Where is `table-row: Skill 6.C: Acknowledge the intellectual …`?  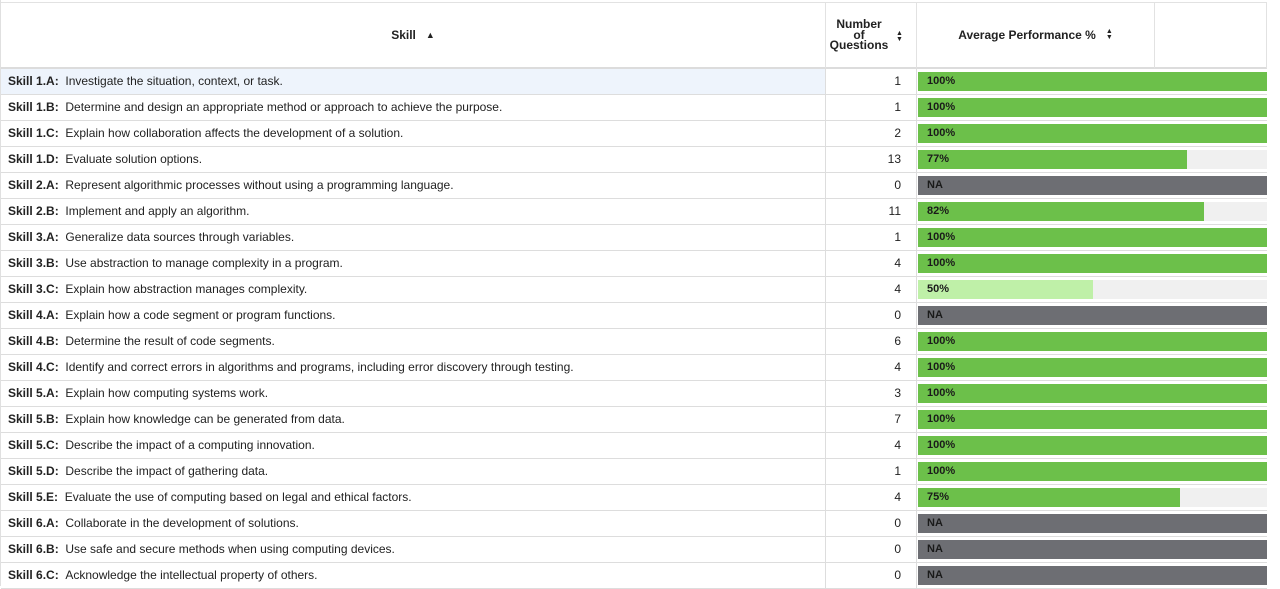 table-row: Skill 6.C: Acknowledge the intellectual … is located at coordinates (634, 576).